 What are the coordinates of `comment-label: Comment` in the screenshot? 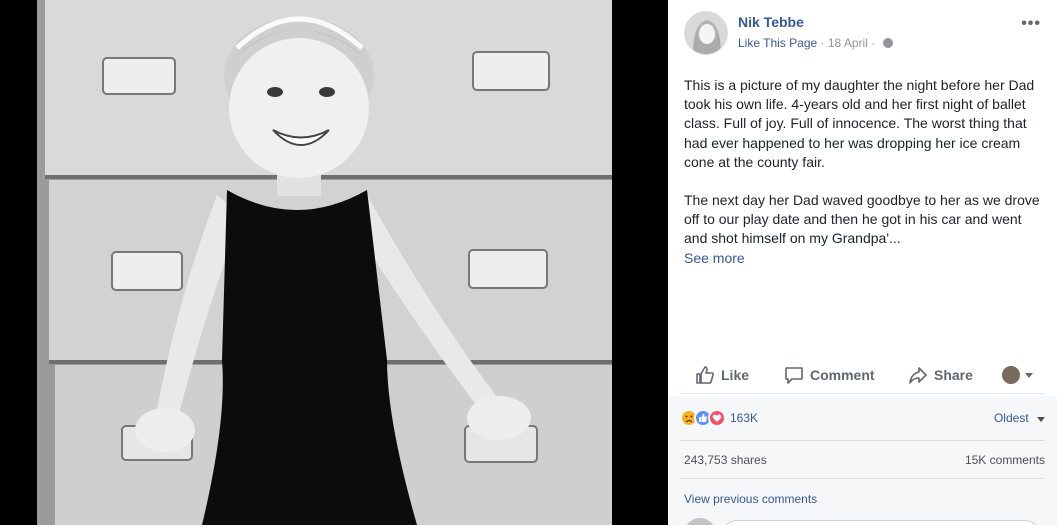 It's located at (842, 375).